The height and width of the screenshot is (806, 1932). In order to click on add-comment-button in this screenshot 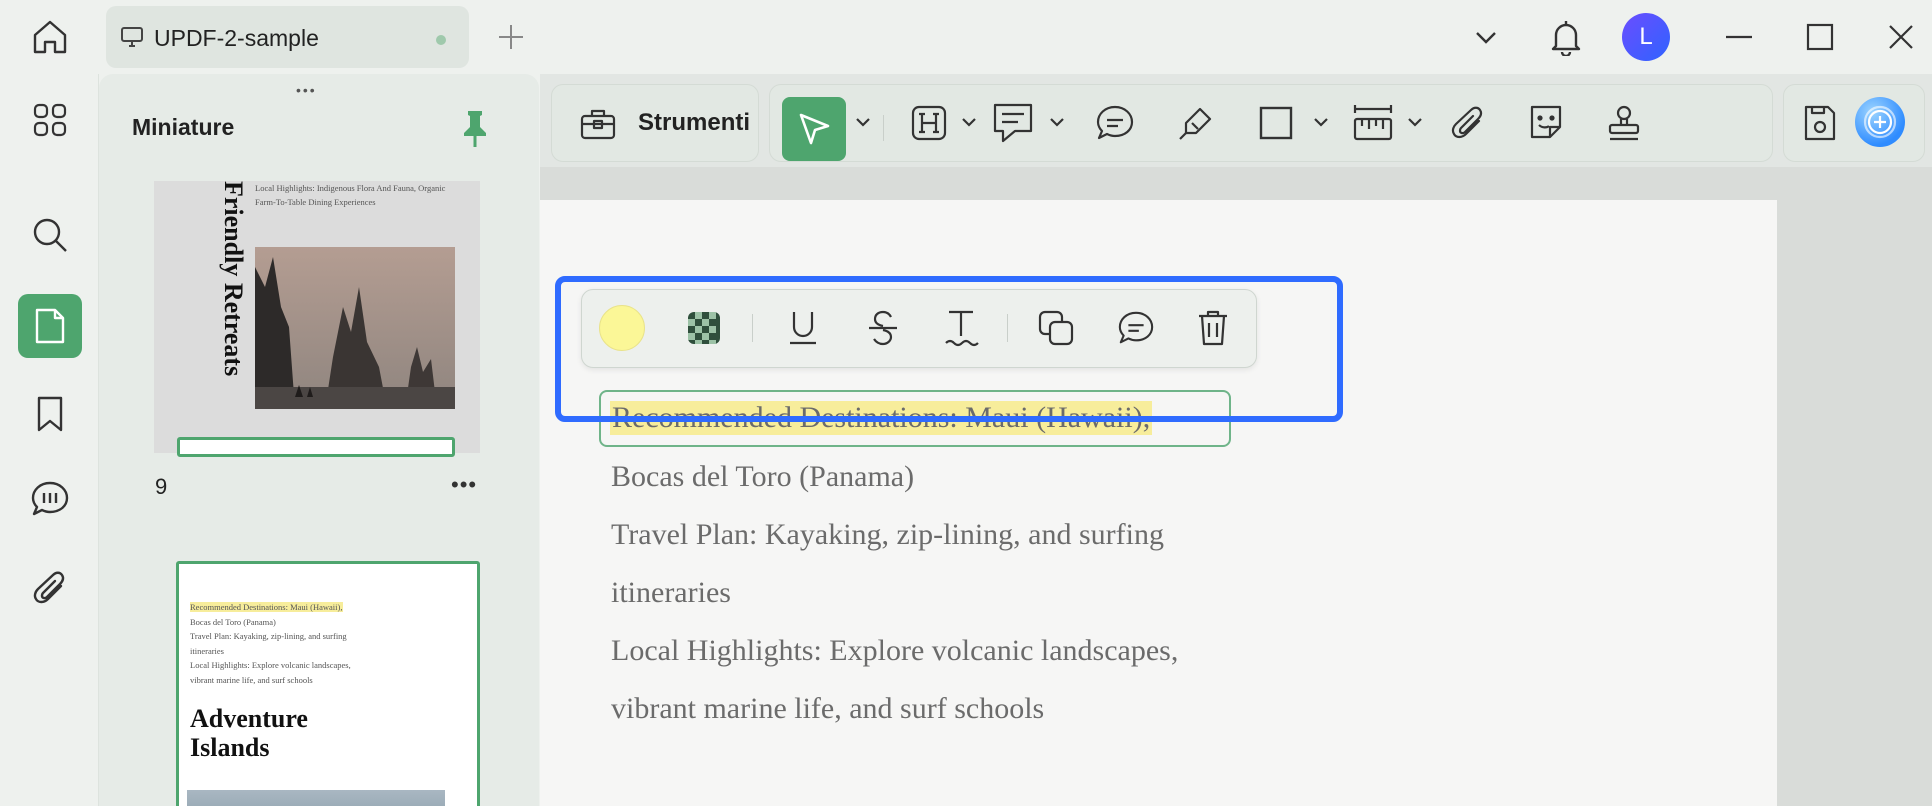, I will do `click(1136, 328)`.